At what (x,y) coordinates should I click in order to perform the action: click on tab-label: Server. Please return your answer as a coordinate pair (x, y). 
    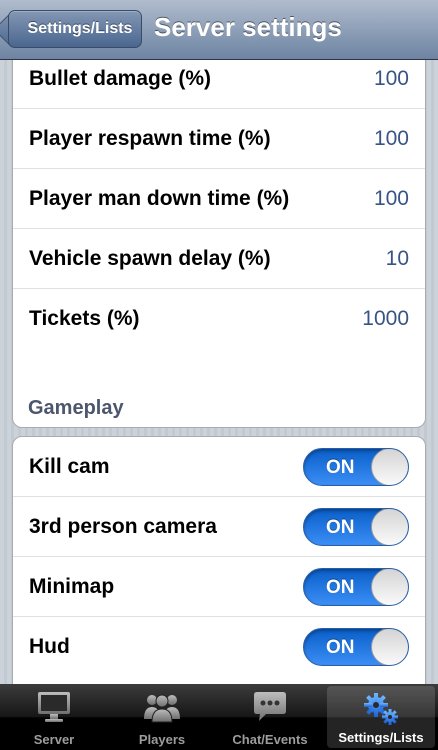
    Looking at the image, I should click on (54, 739).